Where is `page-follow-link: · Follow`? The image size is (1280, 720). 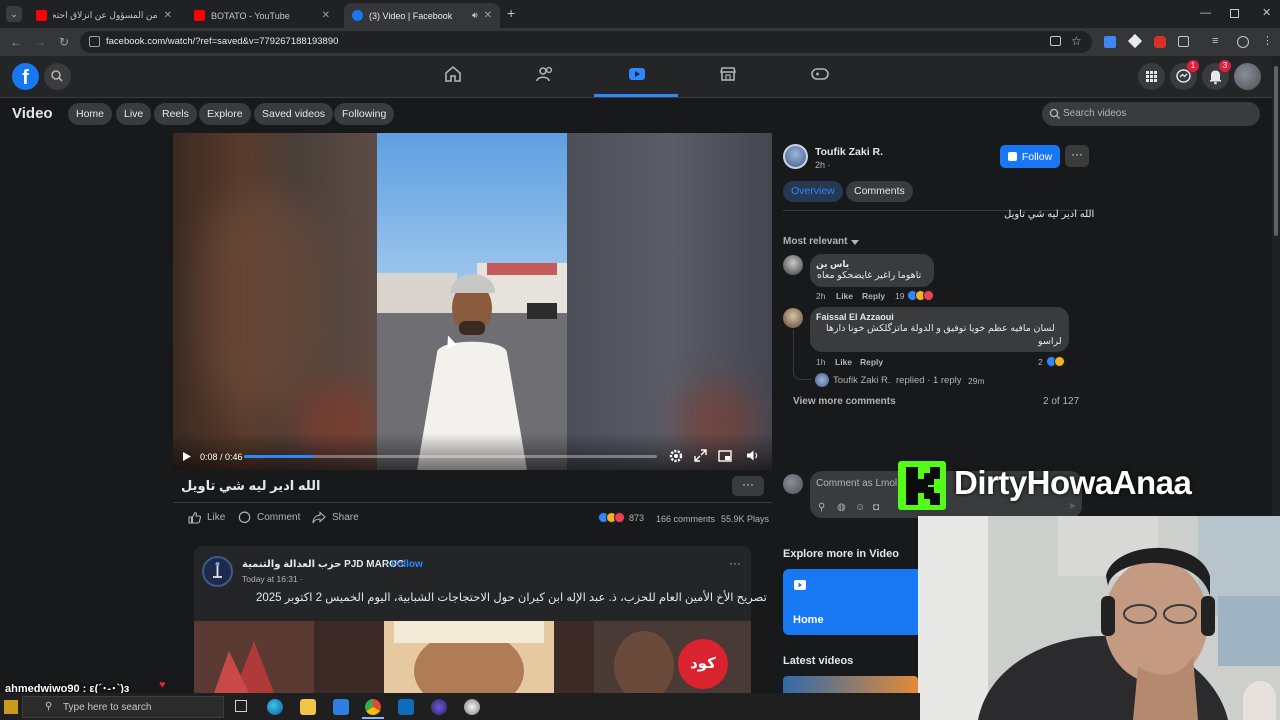
page-follow-link: · Follow is located at coordinates (404, 564).